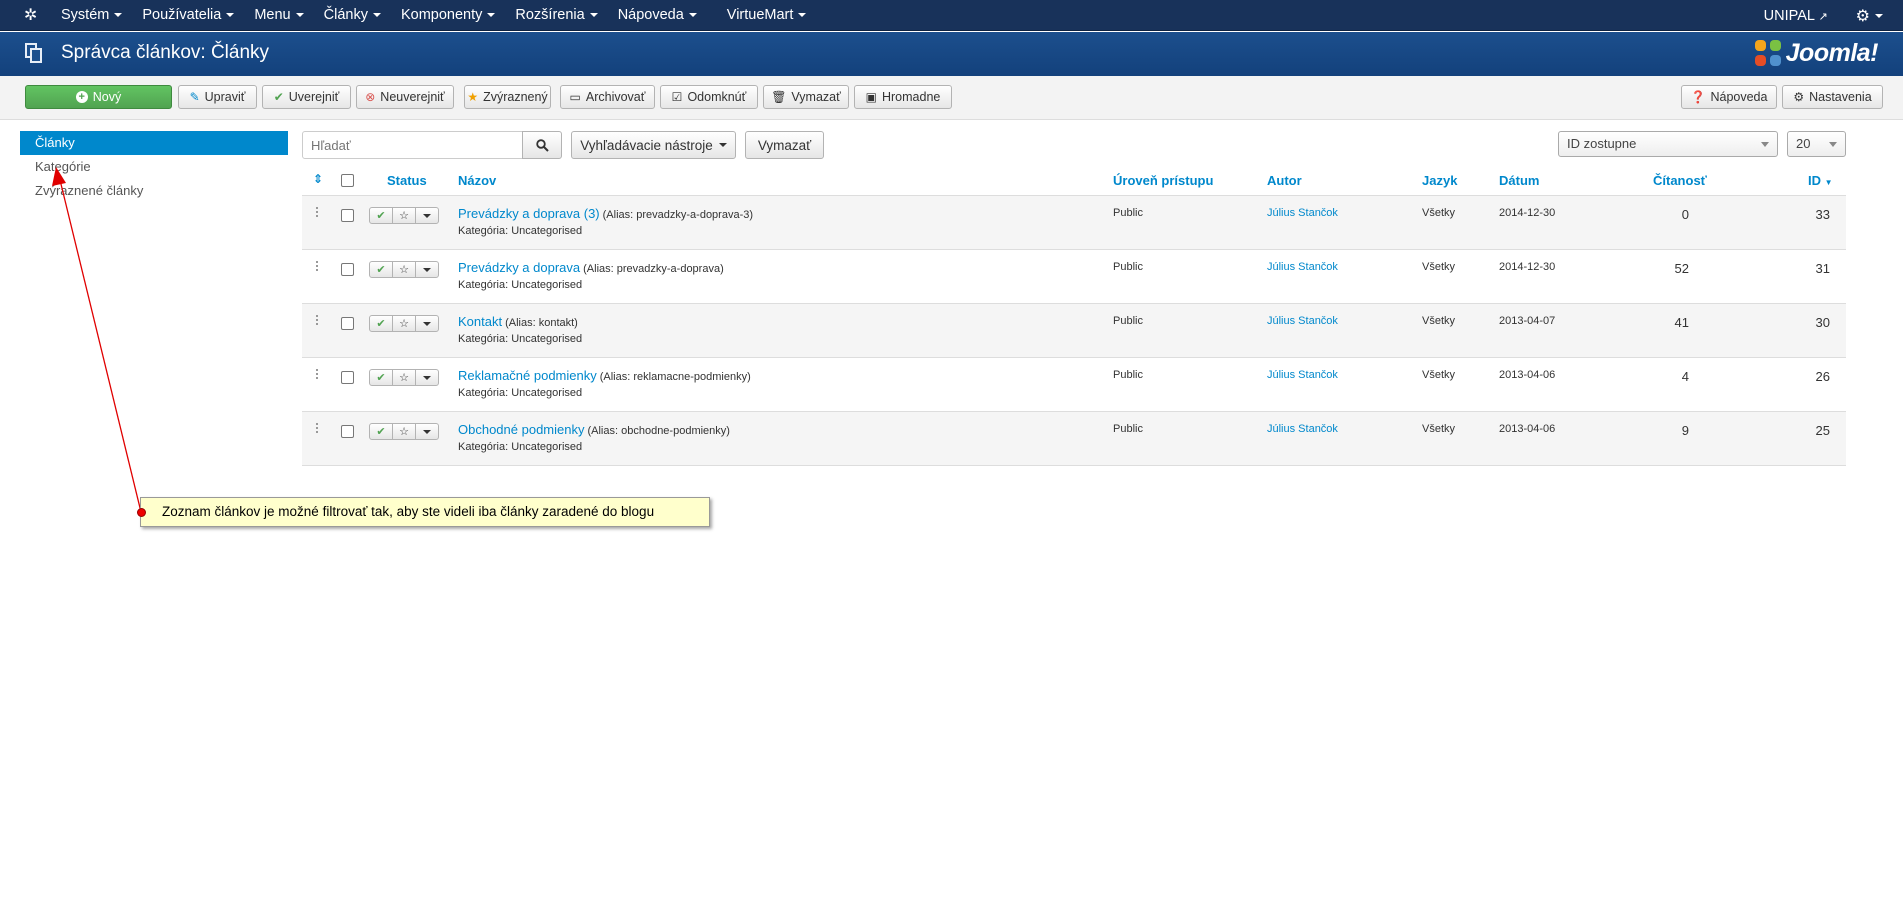 The width and height of the screenshot is (1903, 915). I want to click on article-alias: (Alias: kontakt), so click(541, 323).